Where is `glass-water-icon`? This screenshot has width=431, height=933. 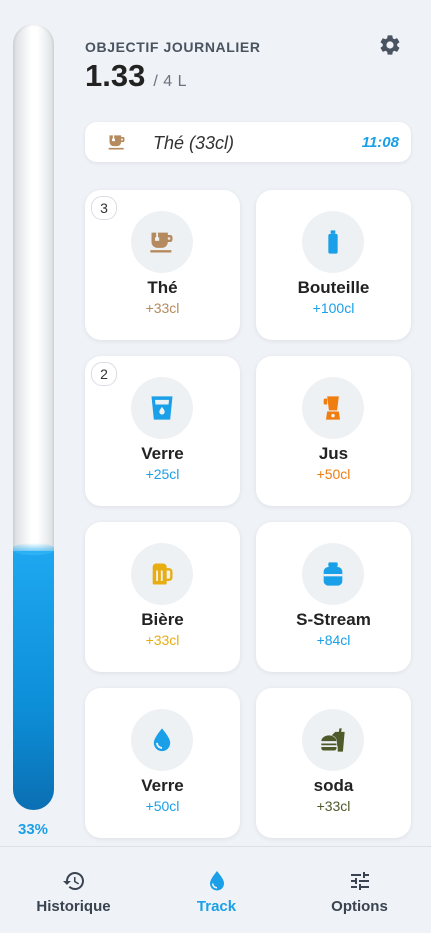
glass-water-icon is located at coordinates (162, 408).